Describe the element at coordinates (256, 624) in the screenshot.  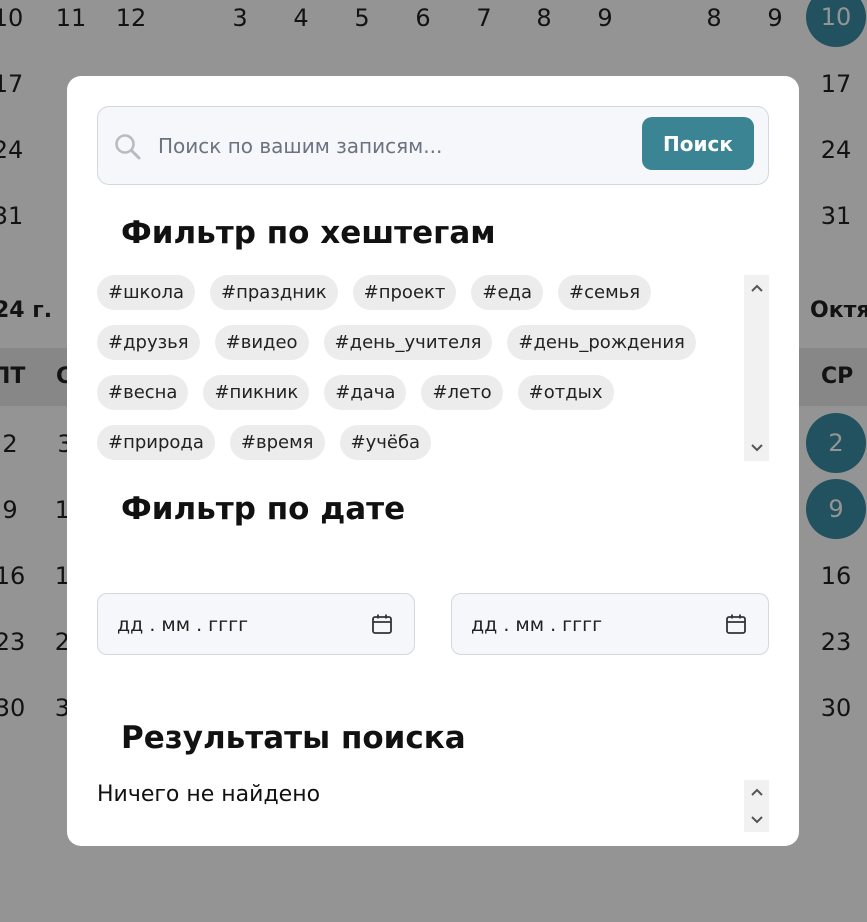
I see `date-from-field: дд . мм . гггг` at that location.